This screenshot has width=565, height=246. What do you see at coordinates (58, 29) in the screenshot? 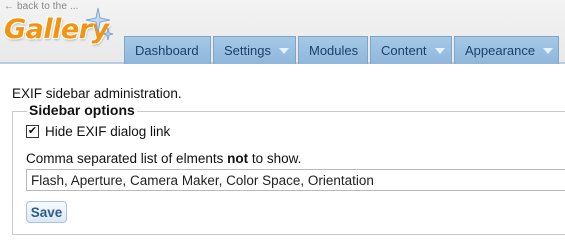
I see `gallery-logo: Gallery` at bounding box center [58, 29].